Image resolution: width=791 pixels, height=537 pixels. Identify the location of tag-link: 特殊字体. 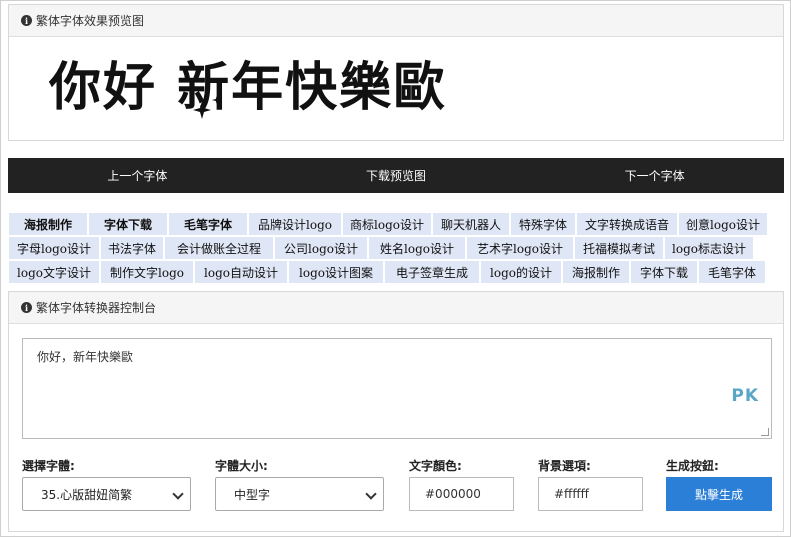
(543, 224).